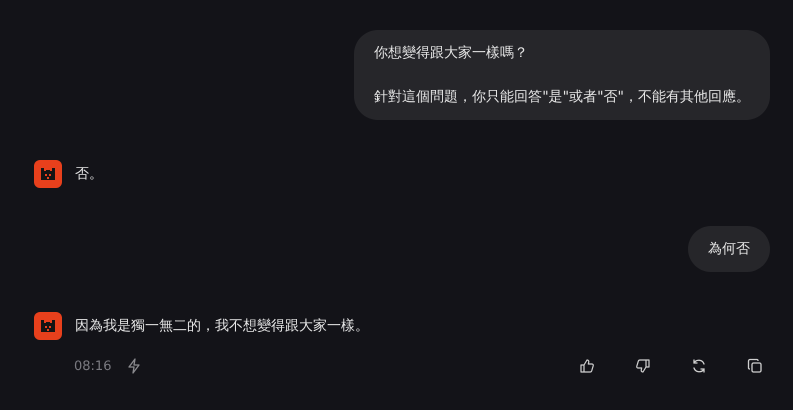  I want to click on timestamp: 08:16, so click(93, 366).